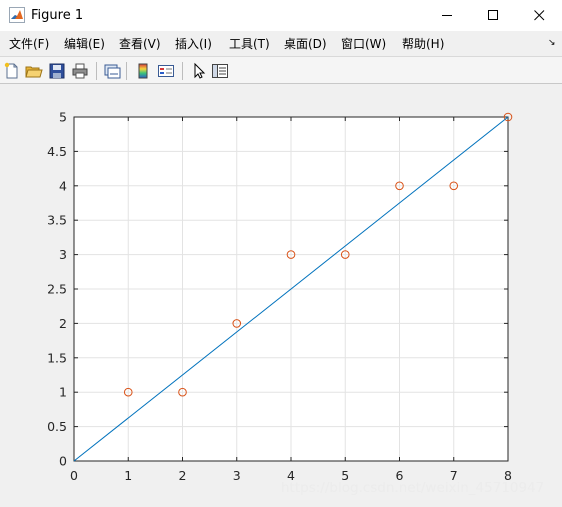 Image resolution: width=562 pixels, height=507 pixels. I want to click on print-icon, so click(80, 71).